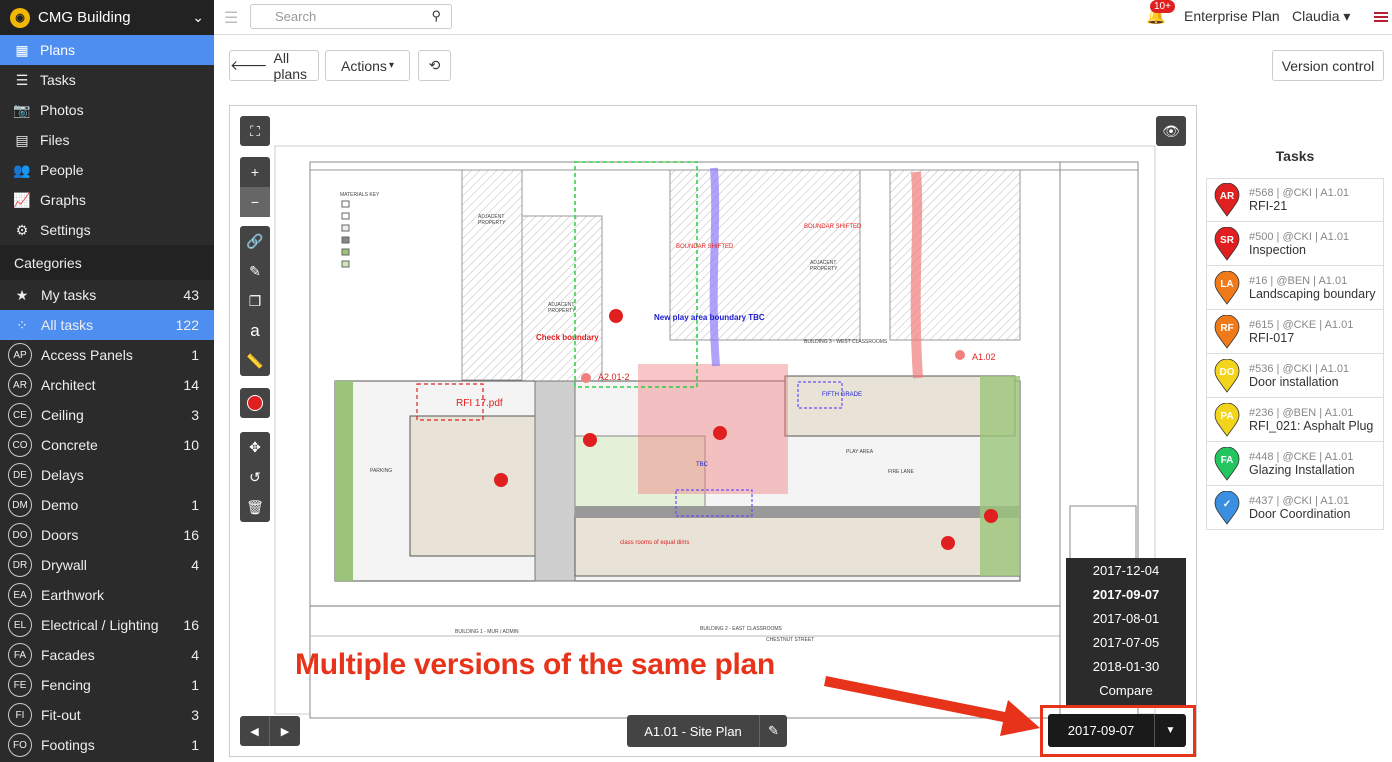  Describe the element at coordinates (107, 745) in the screenshot. I see `category-item: FO Footings 1` at that location.